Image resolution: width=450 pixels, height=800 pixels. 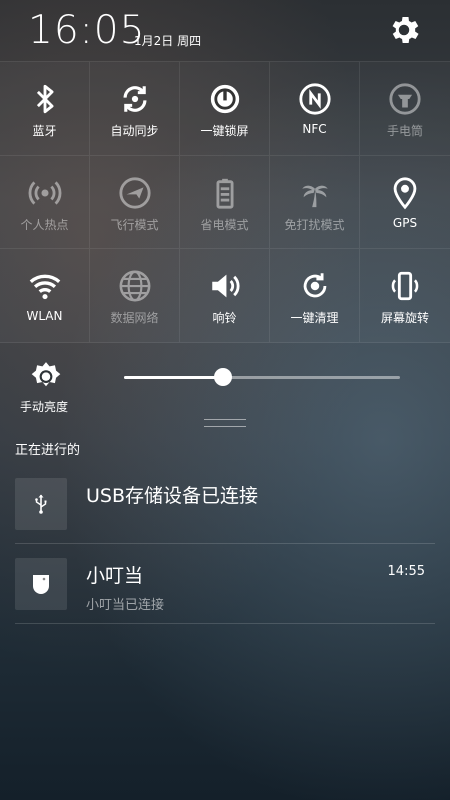 I want to click on brightness-slider-fill, so click(x=174, y=377).